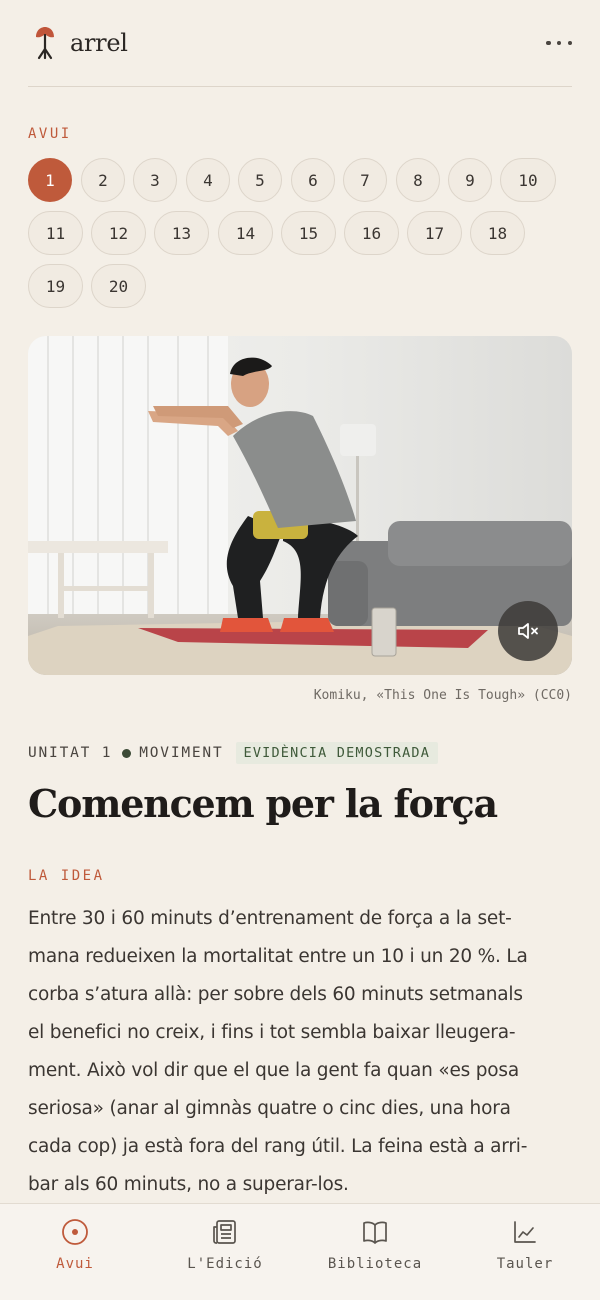  Describe the element at coordinates (50, 180) in the screenshot. I see `day-chip-1: 1` at that location.